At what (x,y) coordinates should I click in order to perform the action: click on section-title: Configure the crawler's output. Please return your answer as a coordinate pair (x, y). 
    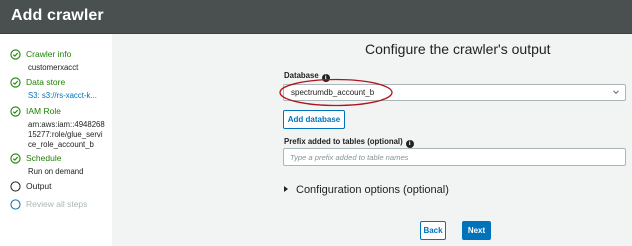
    Looking at the image, I should click on (458, 49).